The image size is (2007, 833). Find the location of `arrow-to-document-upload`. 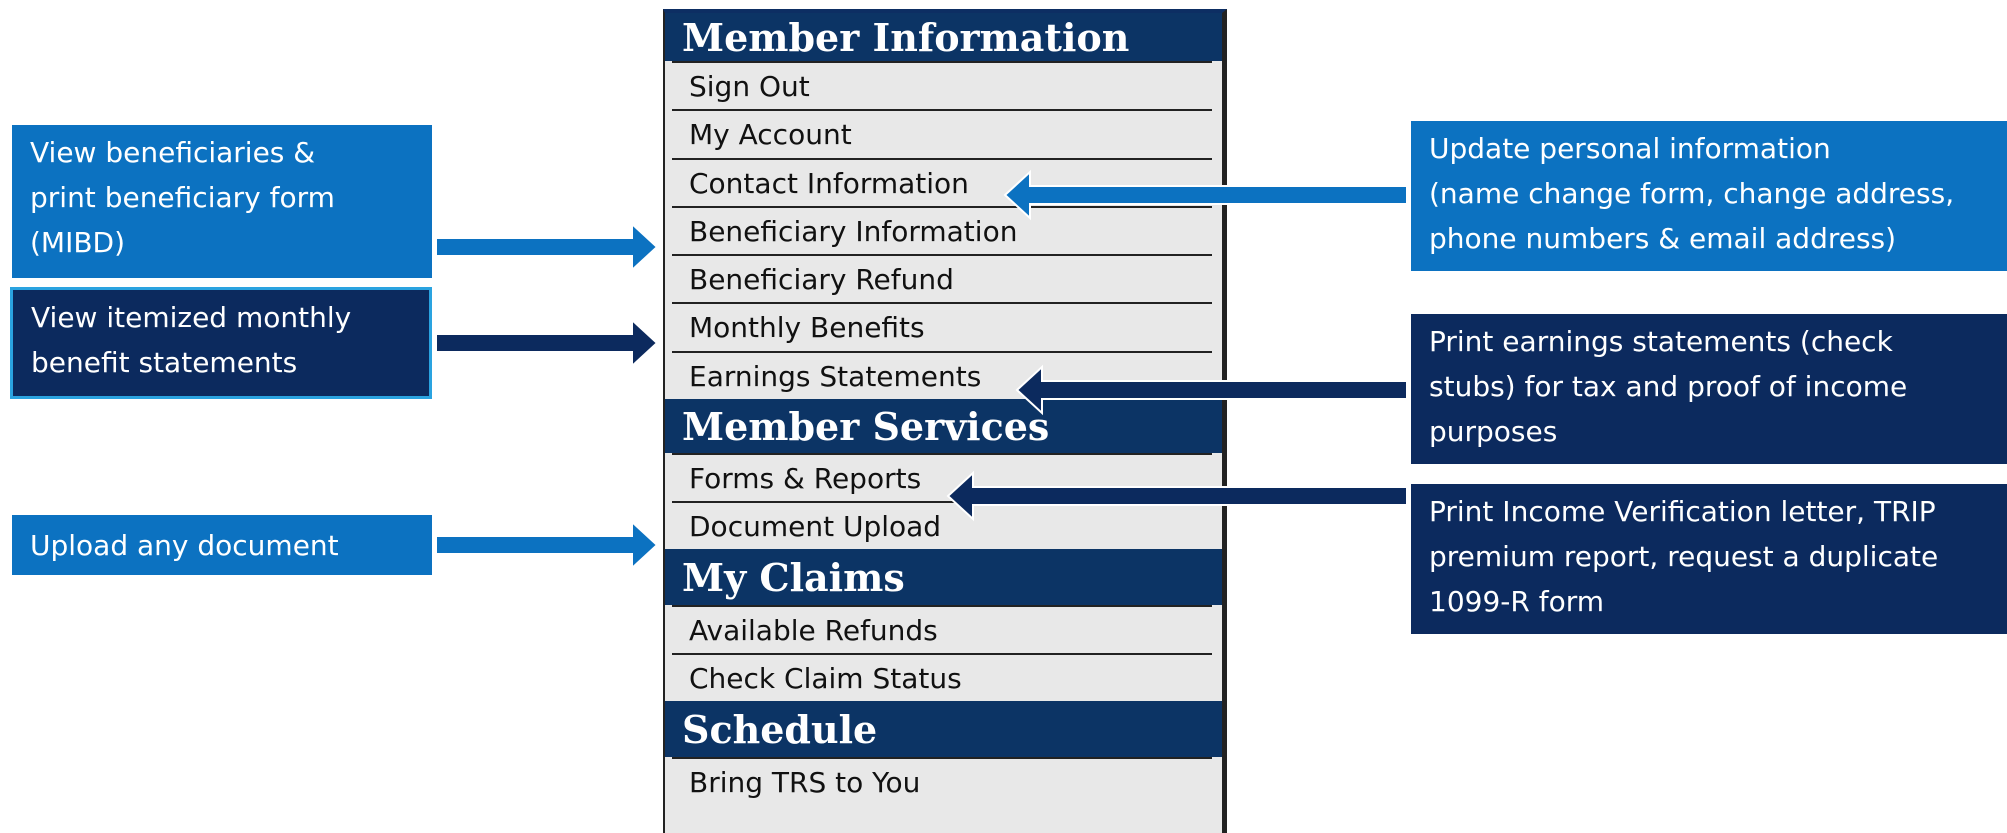

arrow-to-document-upload is located at coordinates (547, 545).